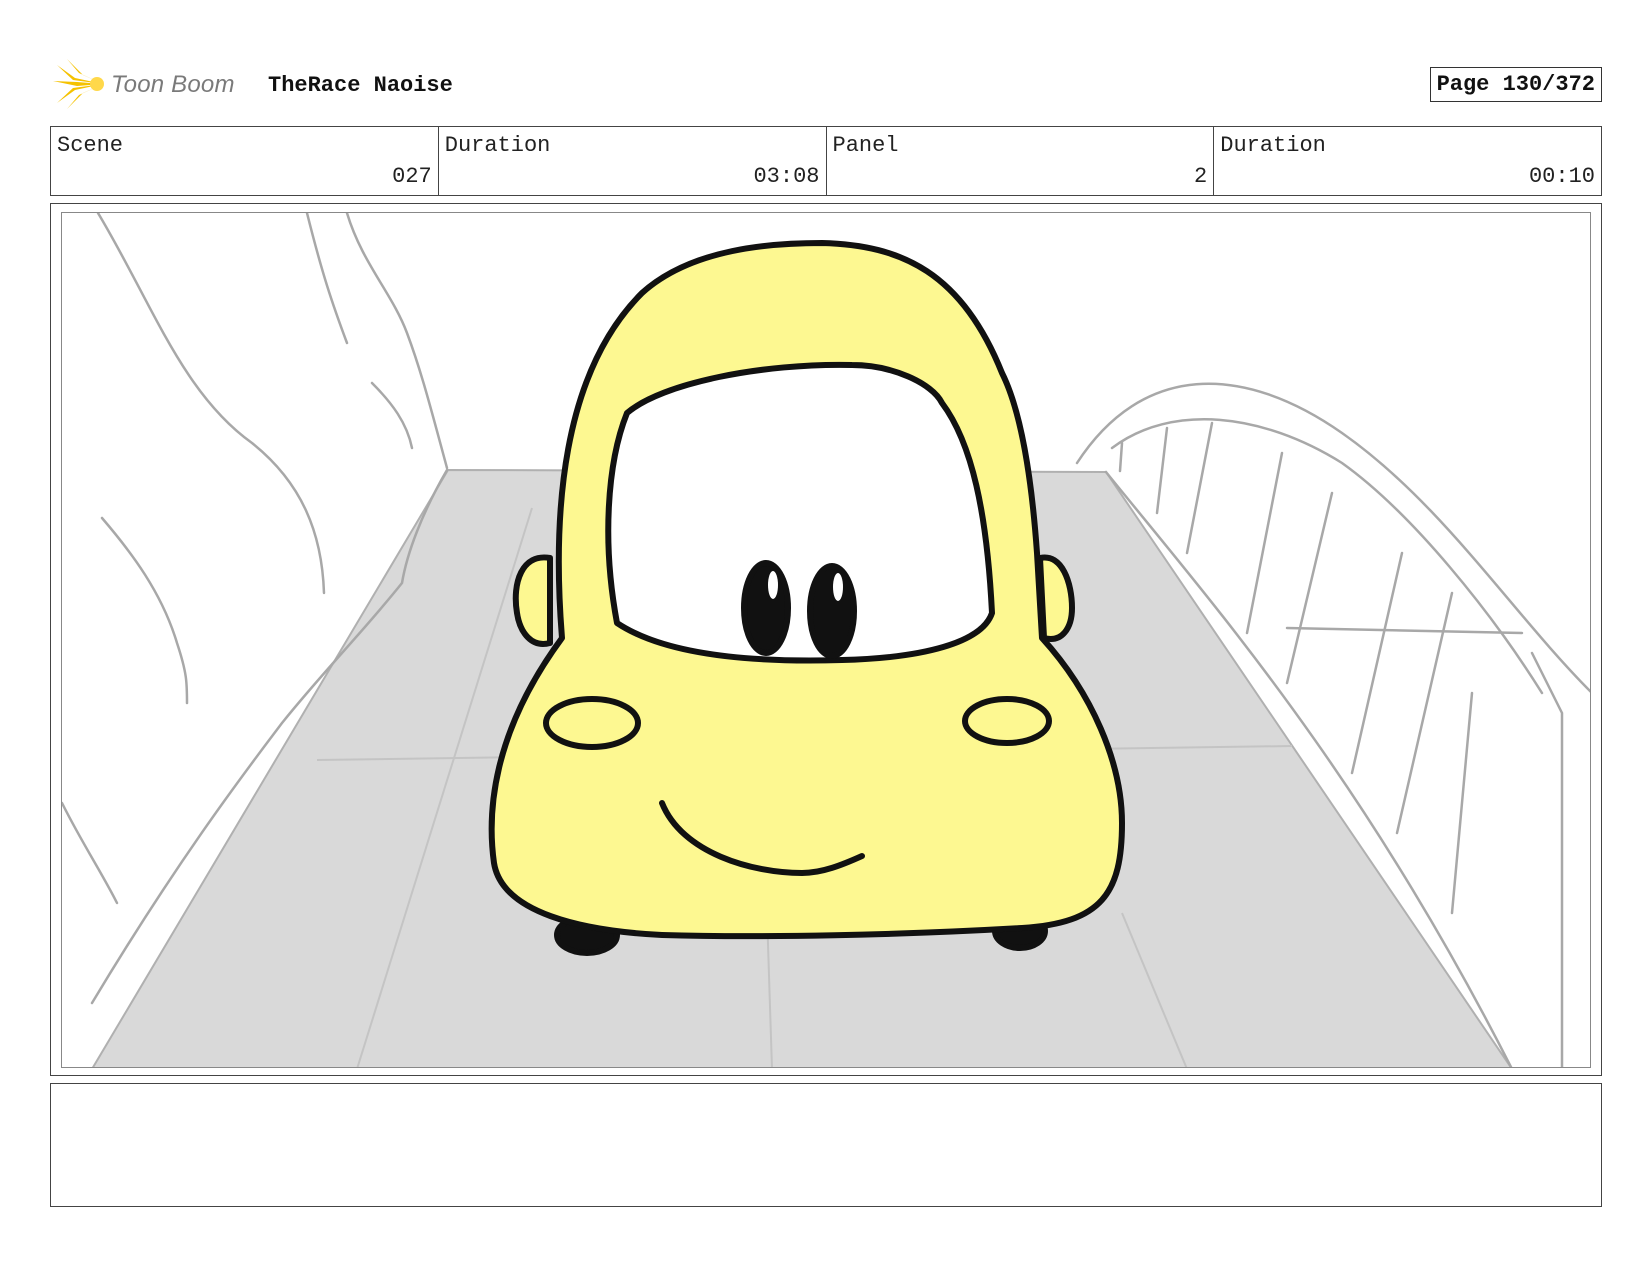 Image resolution: width=1648 pixels, height=1276 pixels. Describe the element at coordinates (173, 84) in the screenshot. I see `logo-text: Toon Boom` at that location.